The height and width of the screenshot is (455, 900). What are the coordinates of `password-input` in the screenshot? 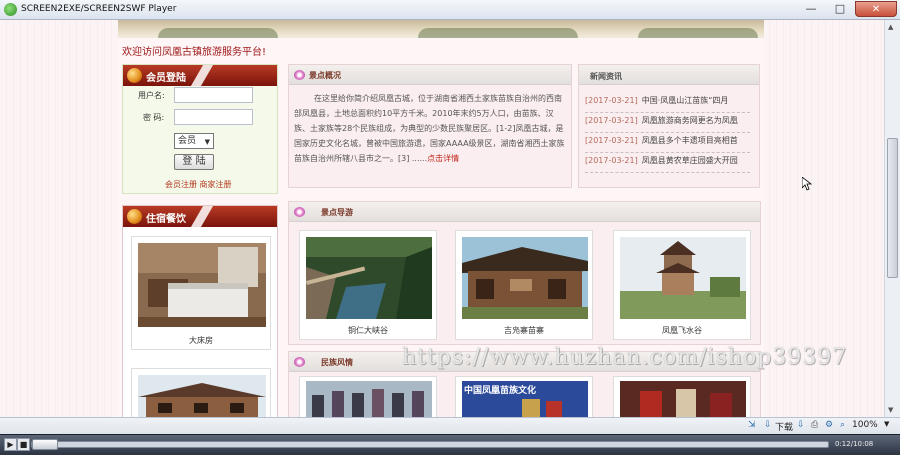 It's located at (213, 117).